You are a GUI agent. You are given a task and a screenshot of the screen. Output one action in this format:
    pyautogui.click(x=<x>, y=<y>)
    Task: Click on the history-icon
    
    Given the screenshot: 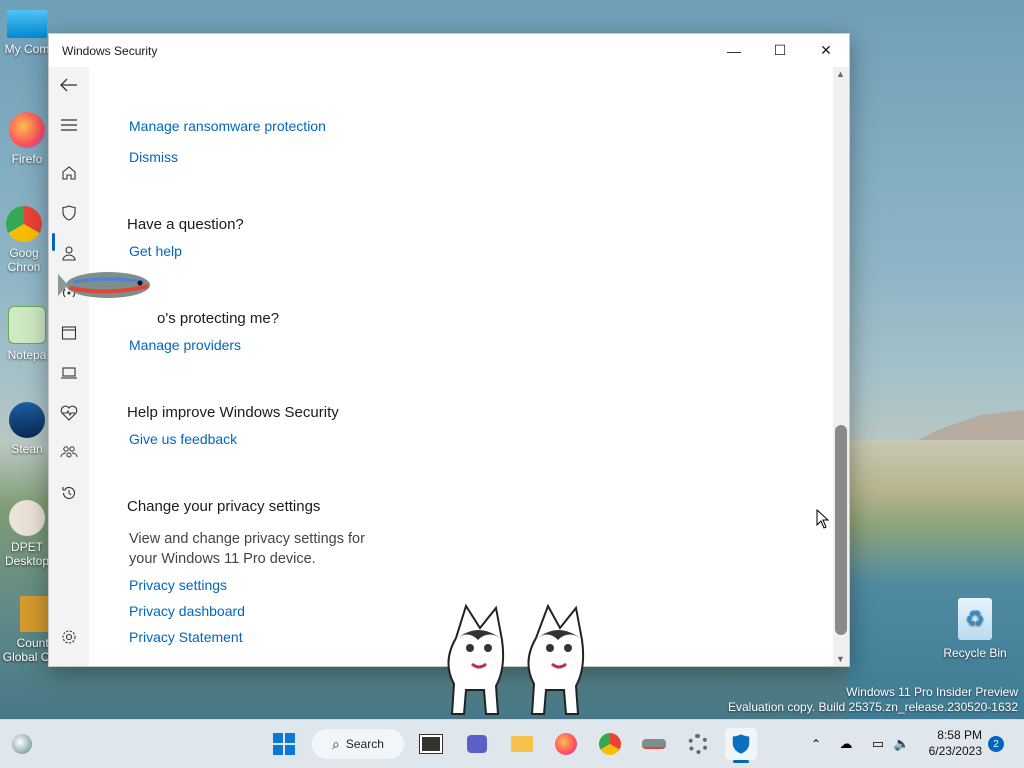 What is the action you would take?
    pyautogui.click(x=69, y=493)
    